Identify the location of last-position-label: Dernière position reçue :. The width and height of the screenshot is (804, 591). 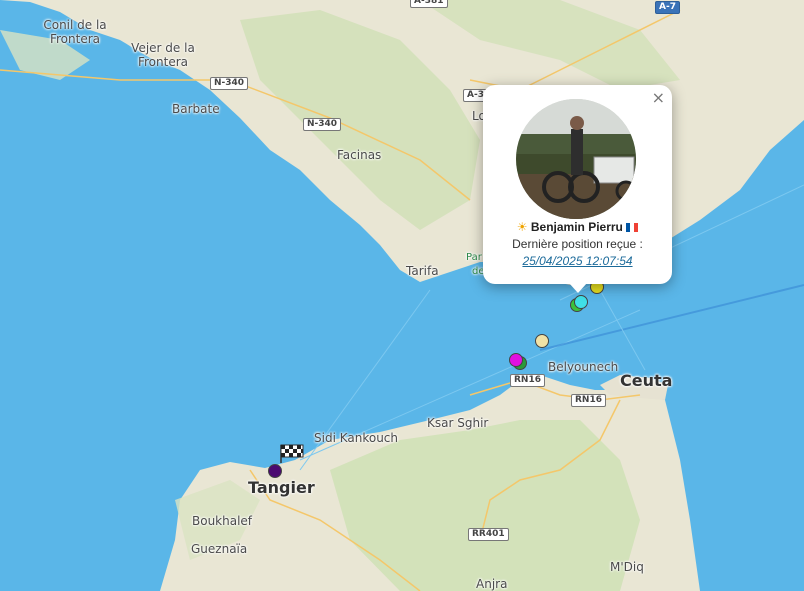
(577, 244).